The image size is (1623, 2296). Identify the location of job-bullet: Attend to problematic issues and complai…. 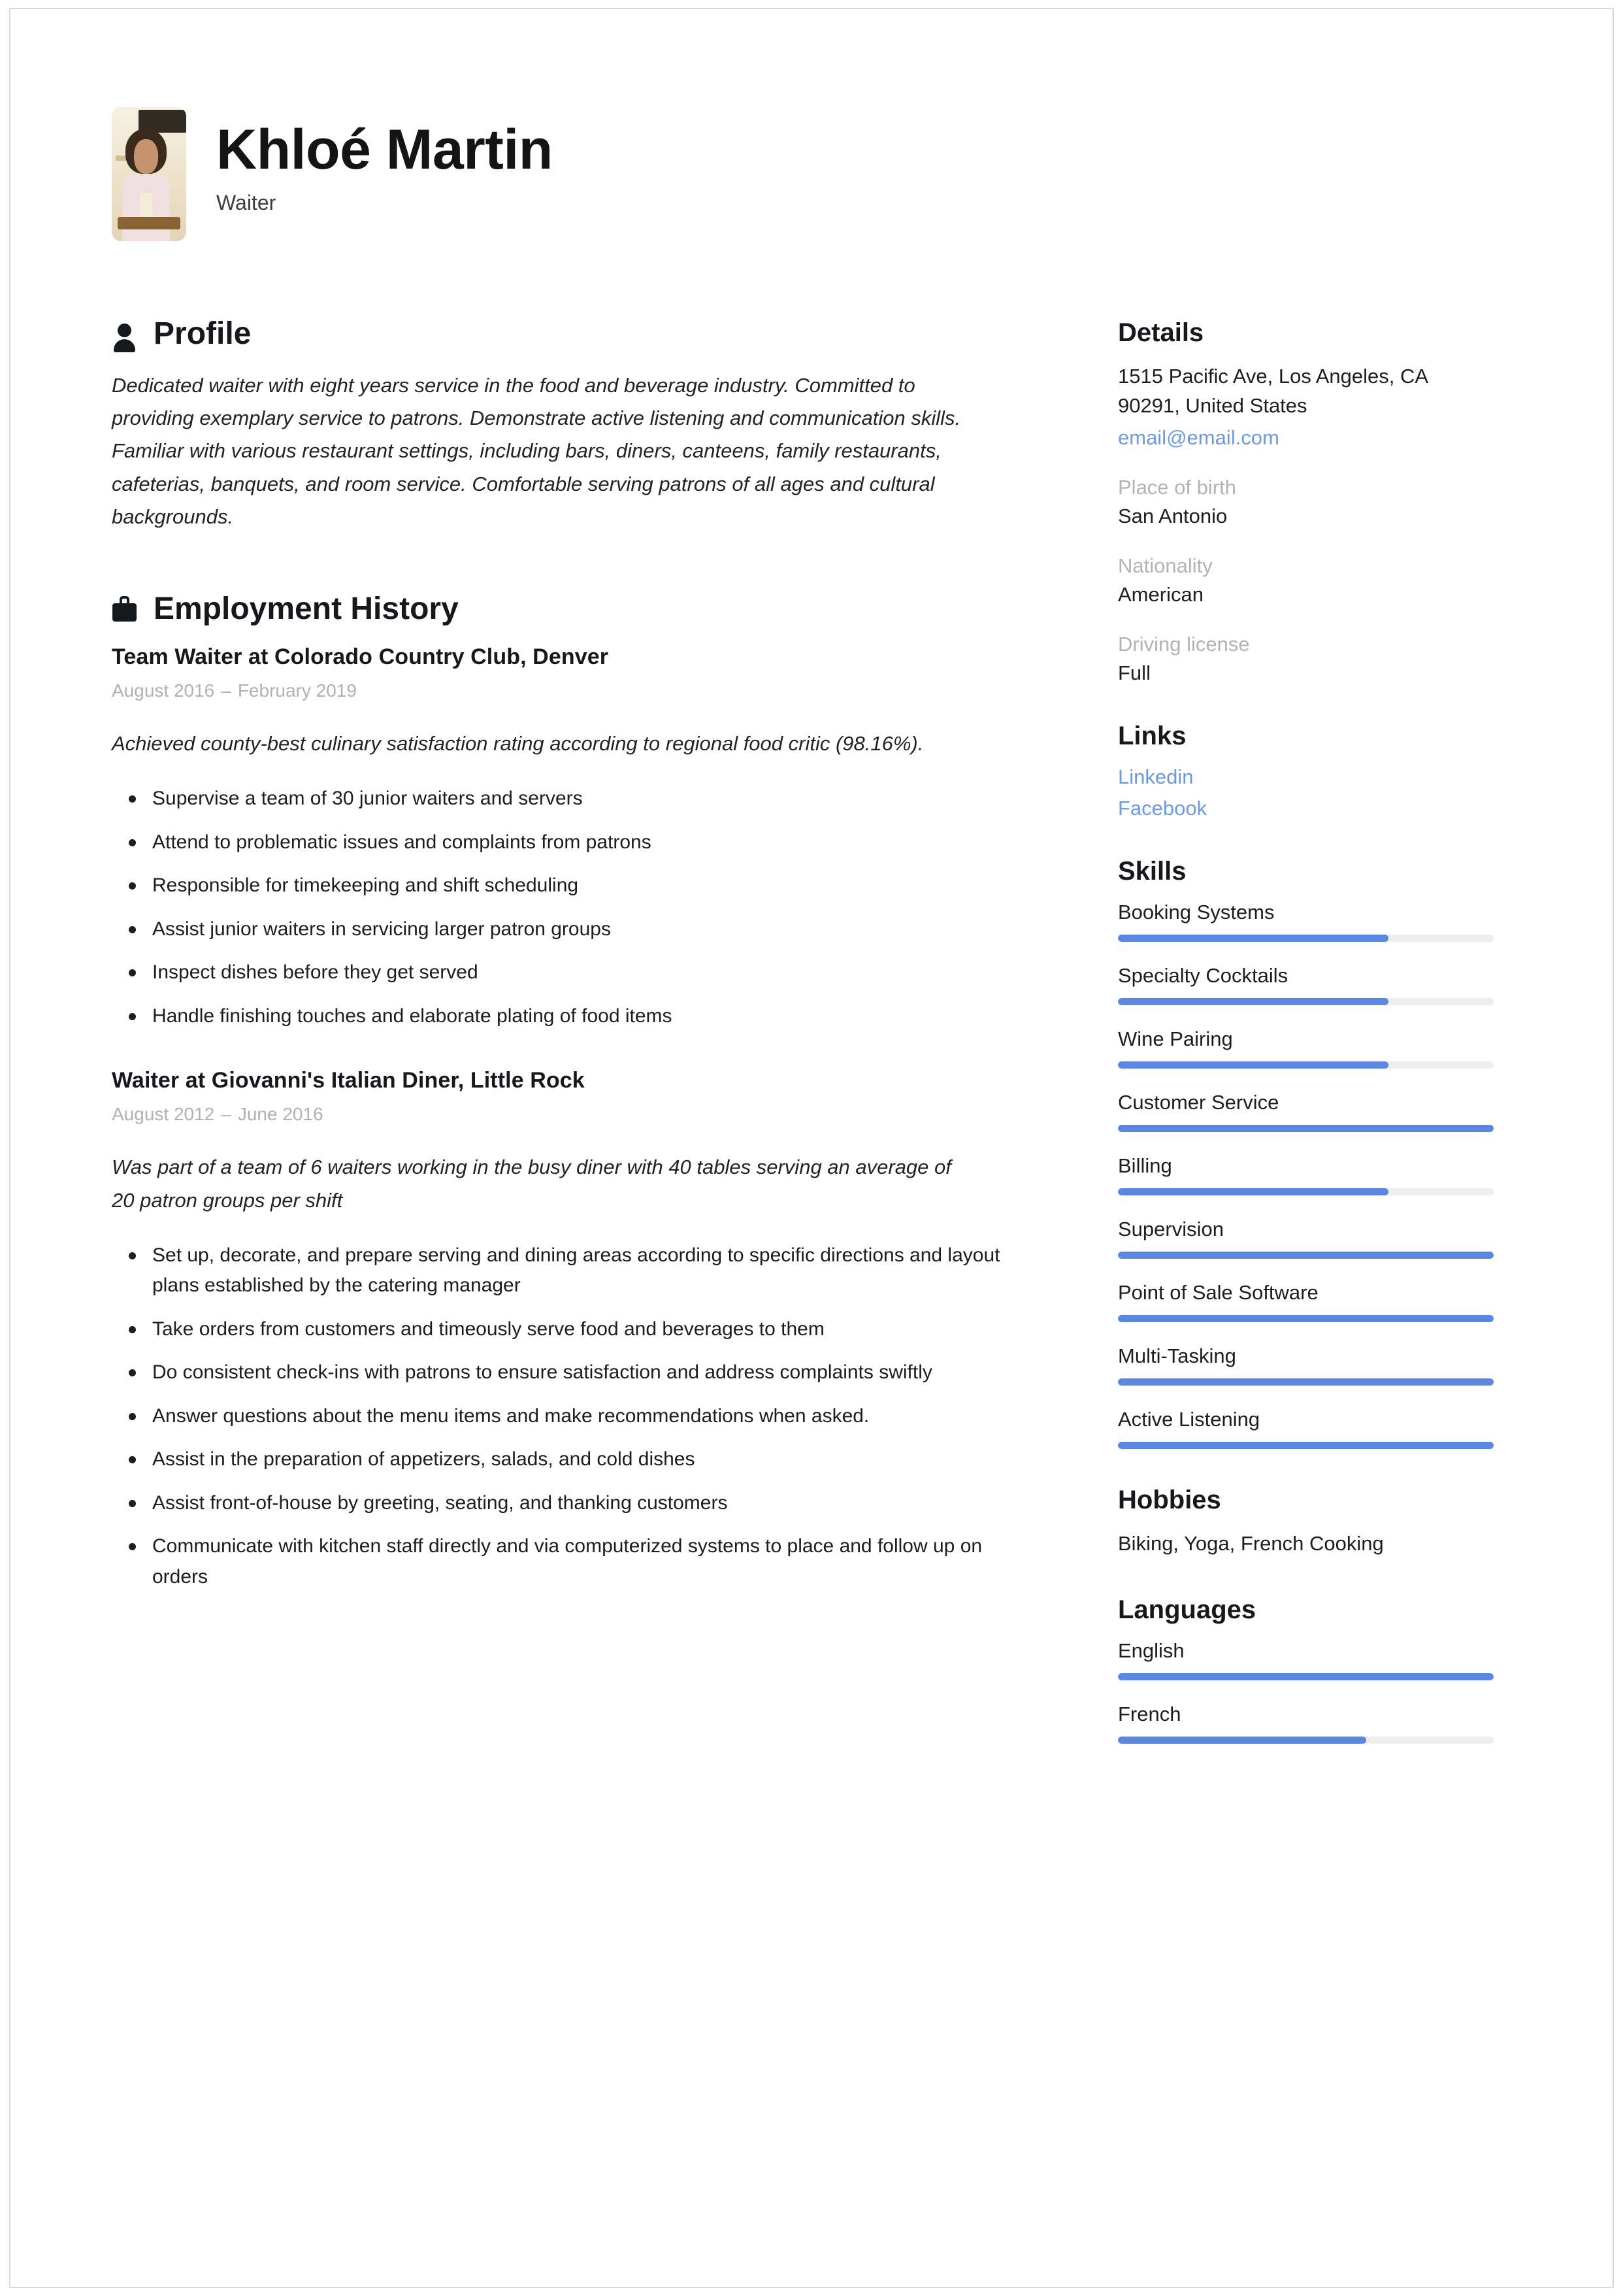
(562, 842).